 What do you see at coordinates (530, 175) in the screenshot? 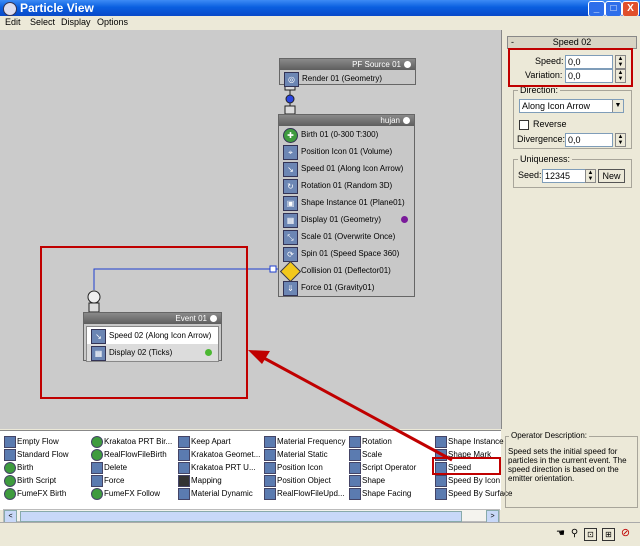
I see `seed-label: Seed:` at bounding box center [530, 175].